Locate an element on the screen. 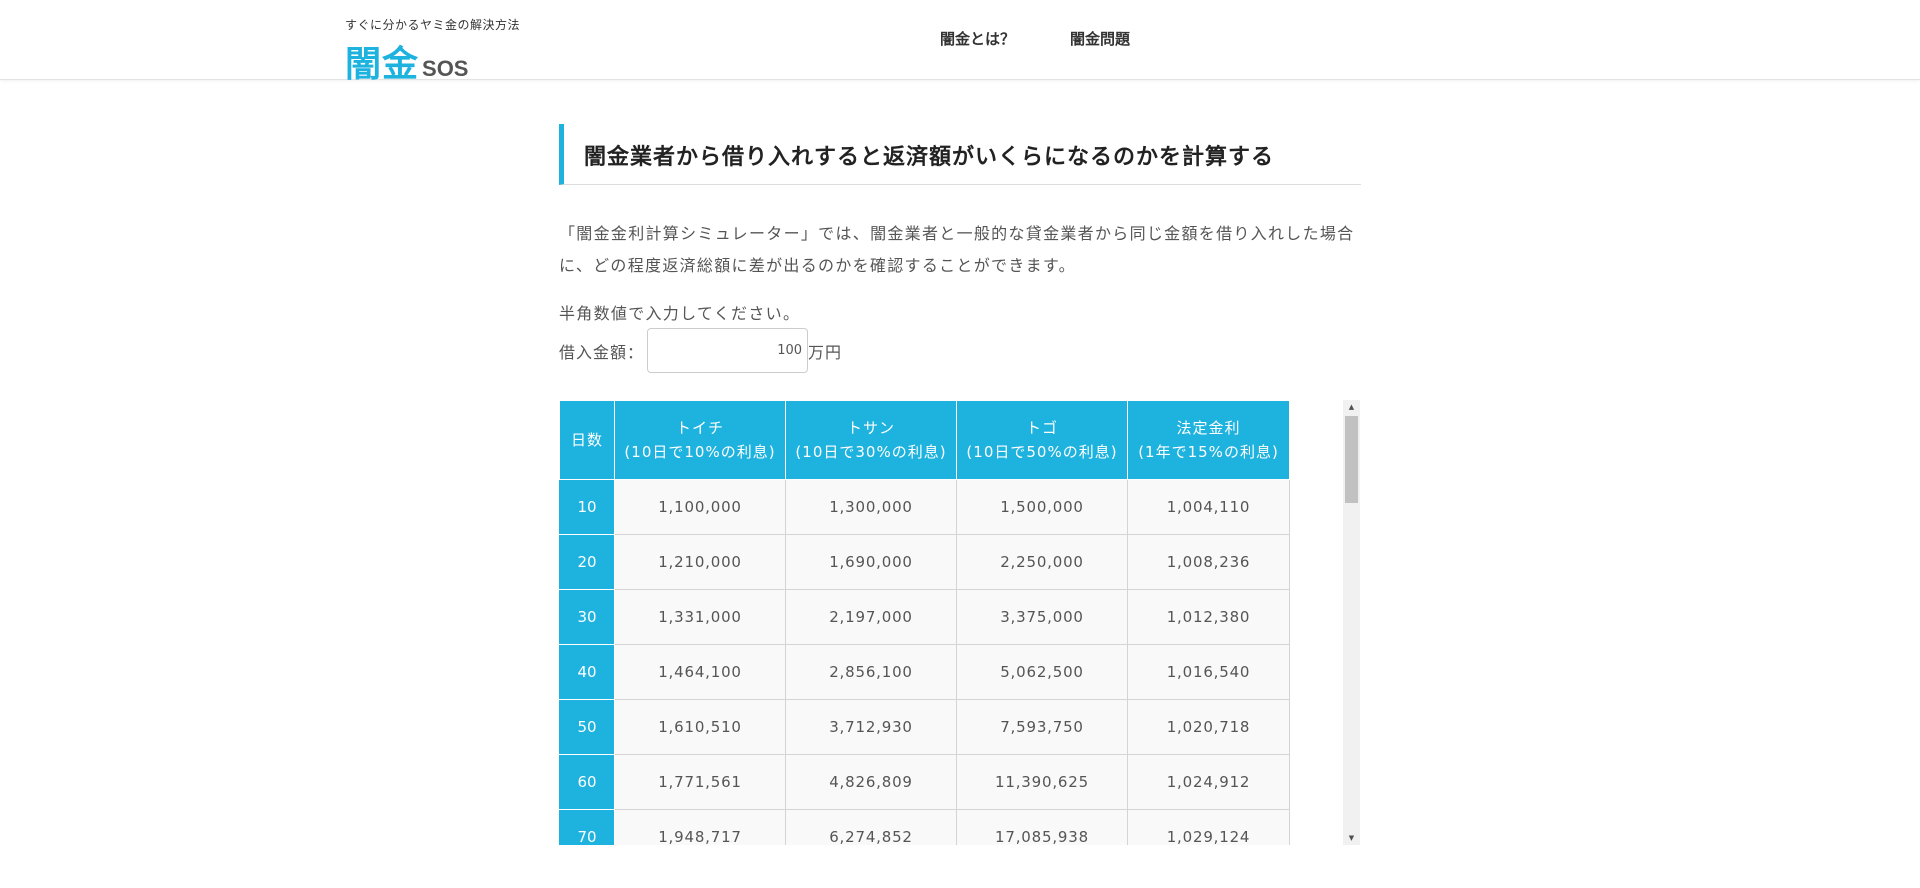 The width and height of the screenshot is (1920, 888). table-cell: 1,100,000 is located at coordinates (700, 507).